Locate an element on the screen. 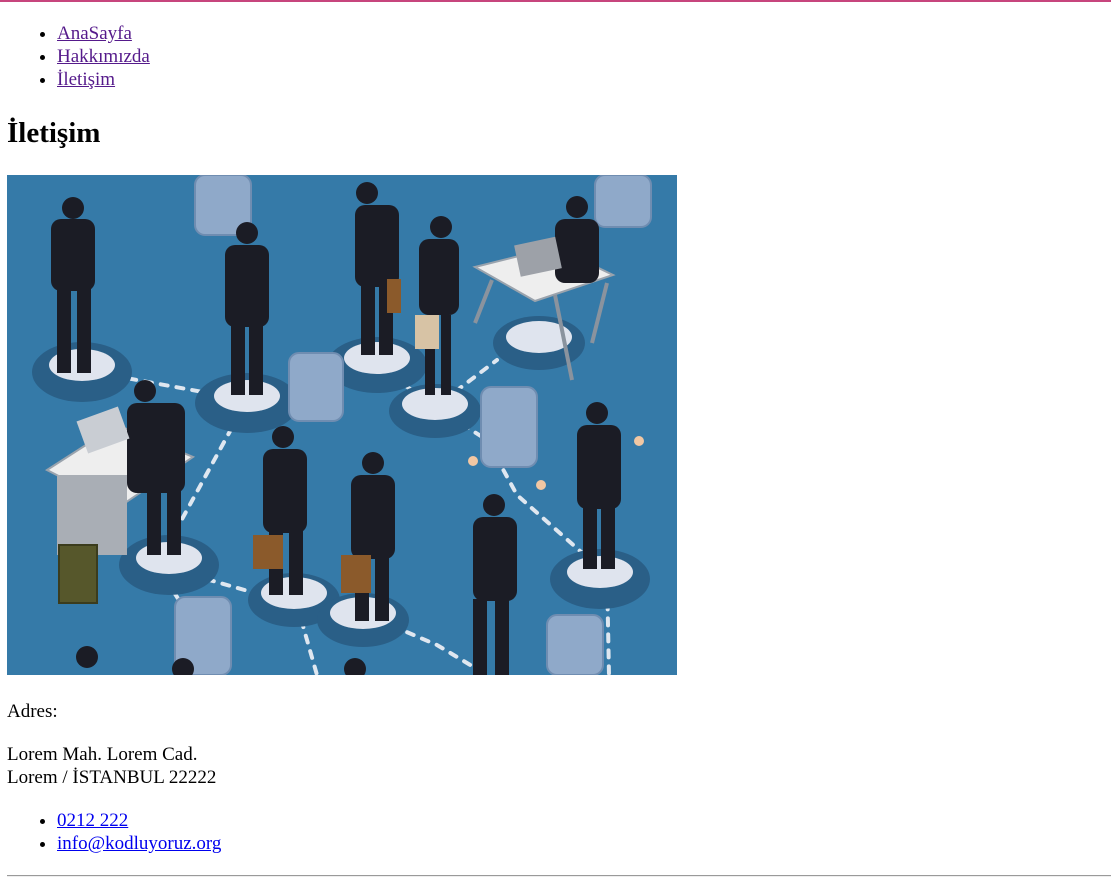 The image size is (1111, 893). nav-item-about: Hakkımızda is located at coordinates (103, 56).